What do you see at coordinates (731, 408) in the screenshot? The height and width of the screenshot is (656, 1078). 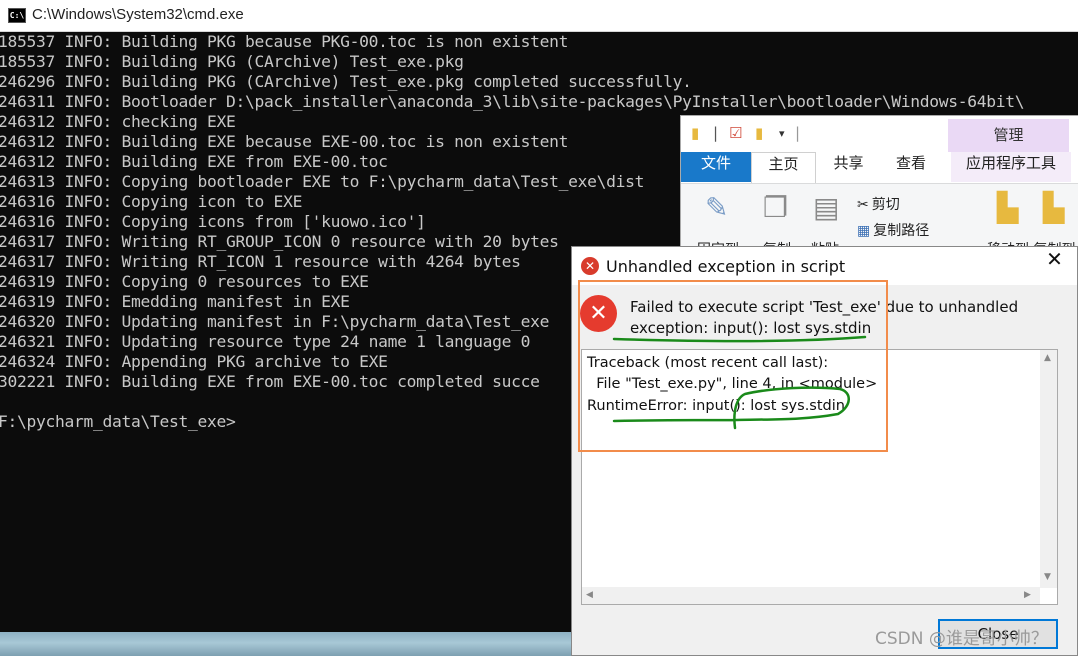 I see `underline-runtime-error` at bounding box center [731, 408].